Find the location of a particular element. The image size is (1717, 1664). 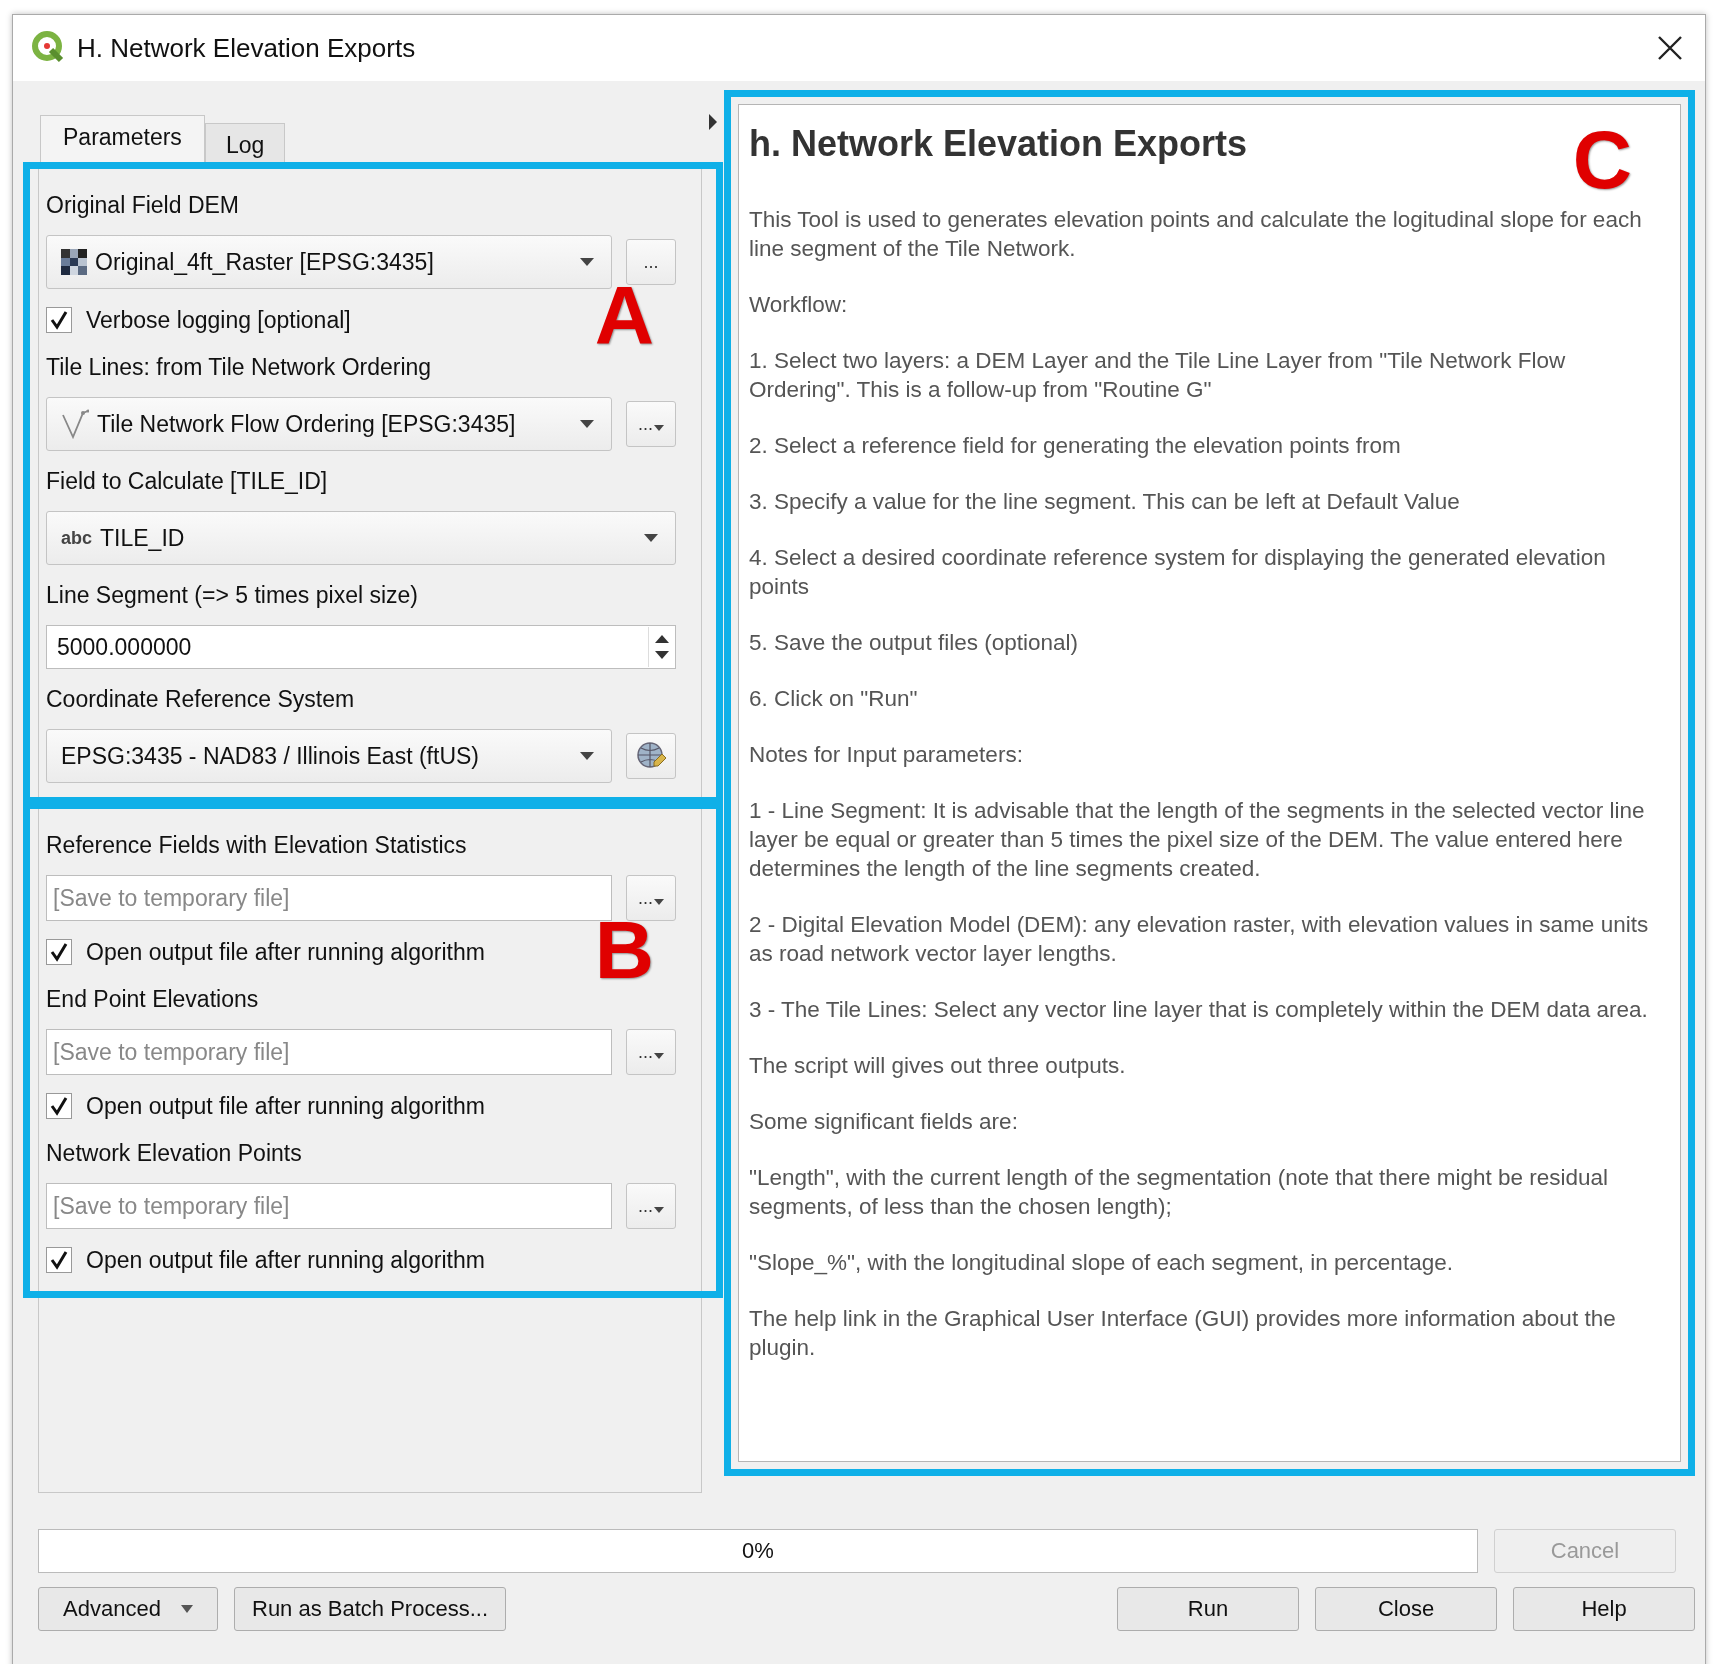

number-field: 5000.000000 is located at coordinates (361, 647).